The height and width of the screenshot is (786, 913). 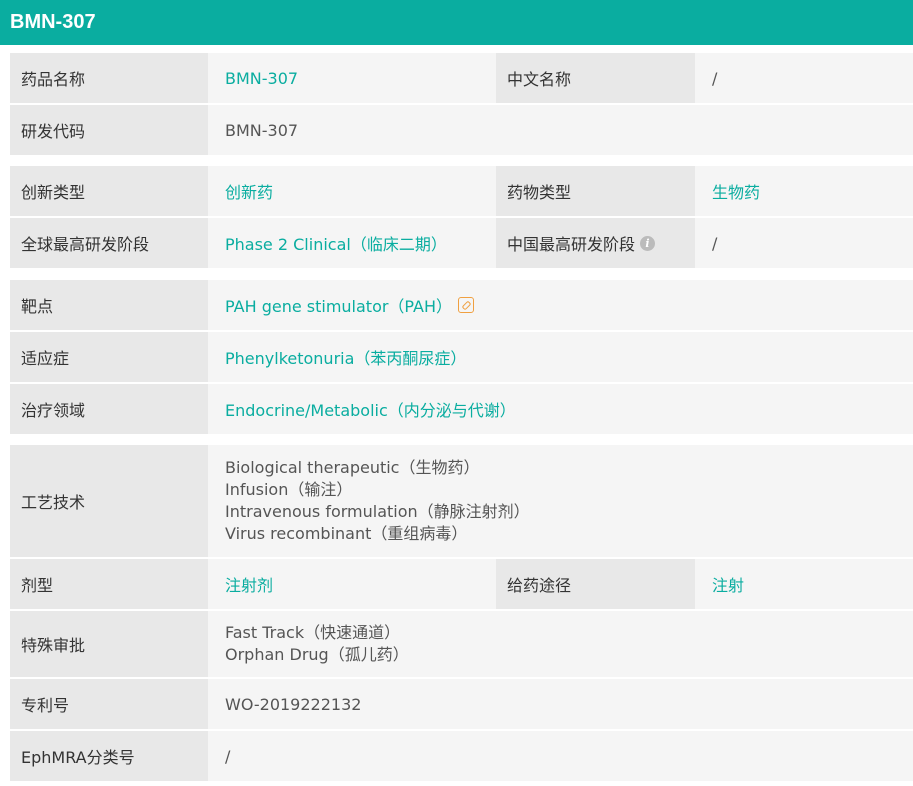 What do you see at coordinates (560, 305) in the screenshot?
I see `target-value-cell: PAH gene stimulator（PAH）` at bounding box center [560, 305].